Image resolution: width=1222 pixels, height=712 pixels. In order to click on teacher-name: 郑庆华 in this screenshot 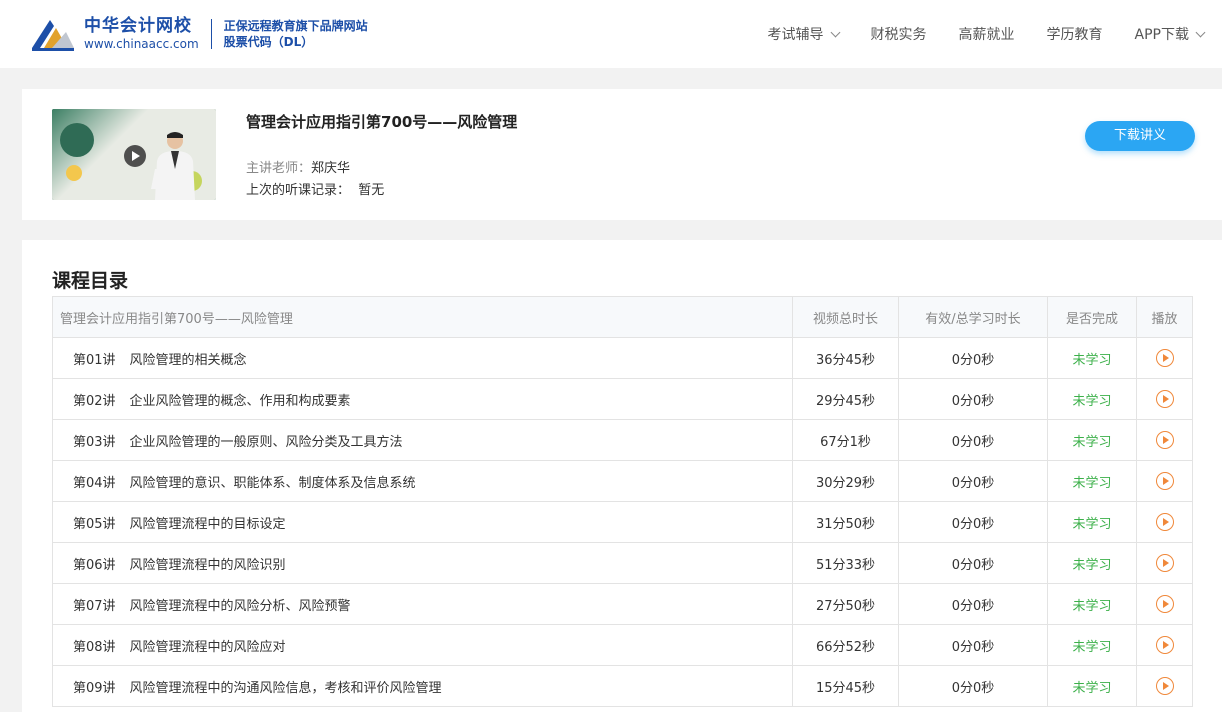, I will do `click(331, 168)`.